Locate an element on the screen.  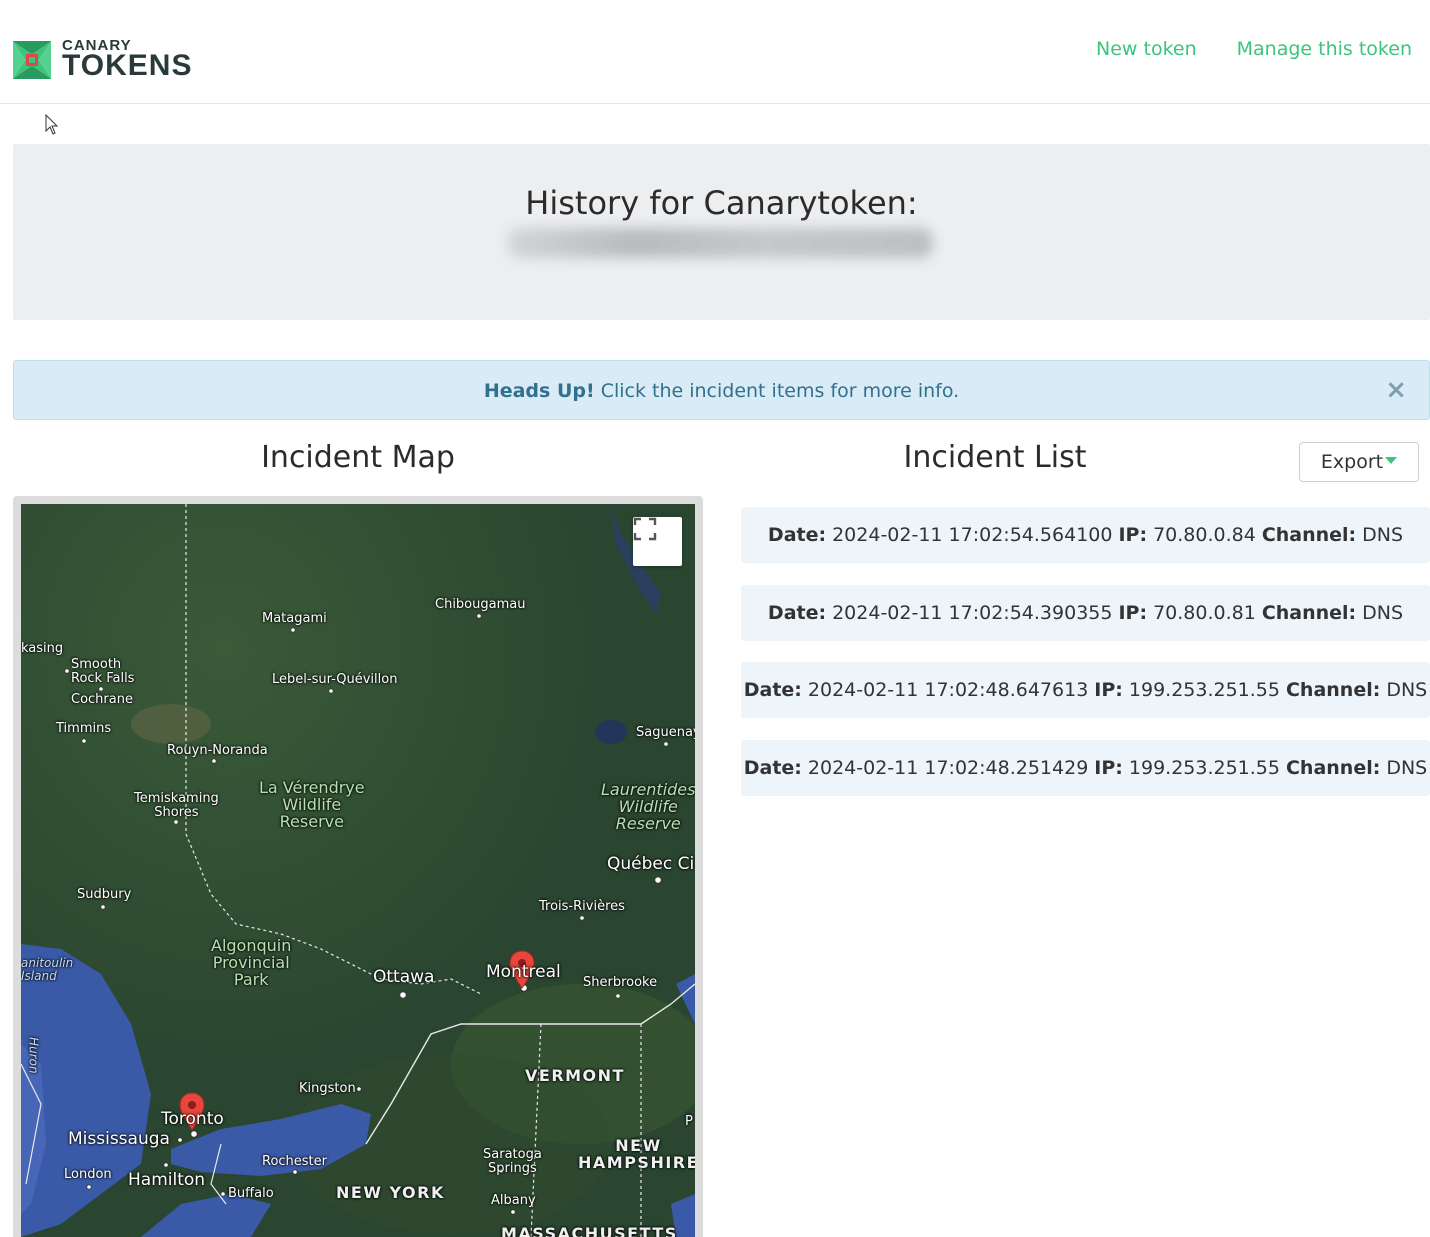
map-label-algonquin: Algonquin Provincial Park is located at coordinates (251, 962).